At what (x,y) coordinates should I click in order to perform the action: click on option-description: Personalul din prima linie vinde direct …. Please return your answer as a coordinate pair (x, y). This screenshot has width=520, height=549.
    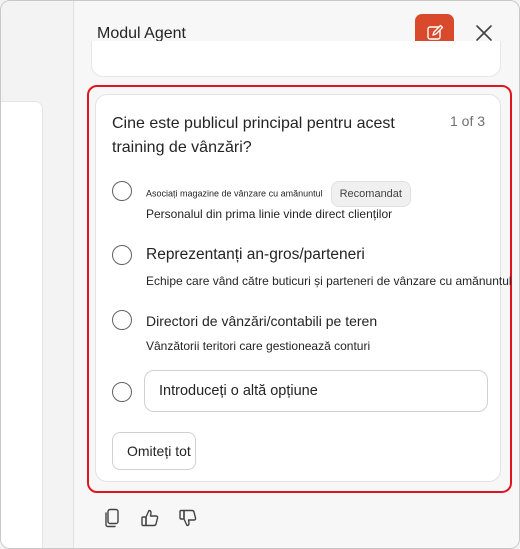
    Looking at the image, I should click on (269, 214).